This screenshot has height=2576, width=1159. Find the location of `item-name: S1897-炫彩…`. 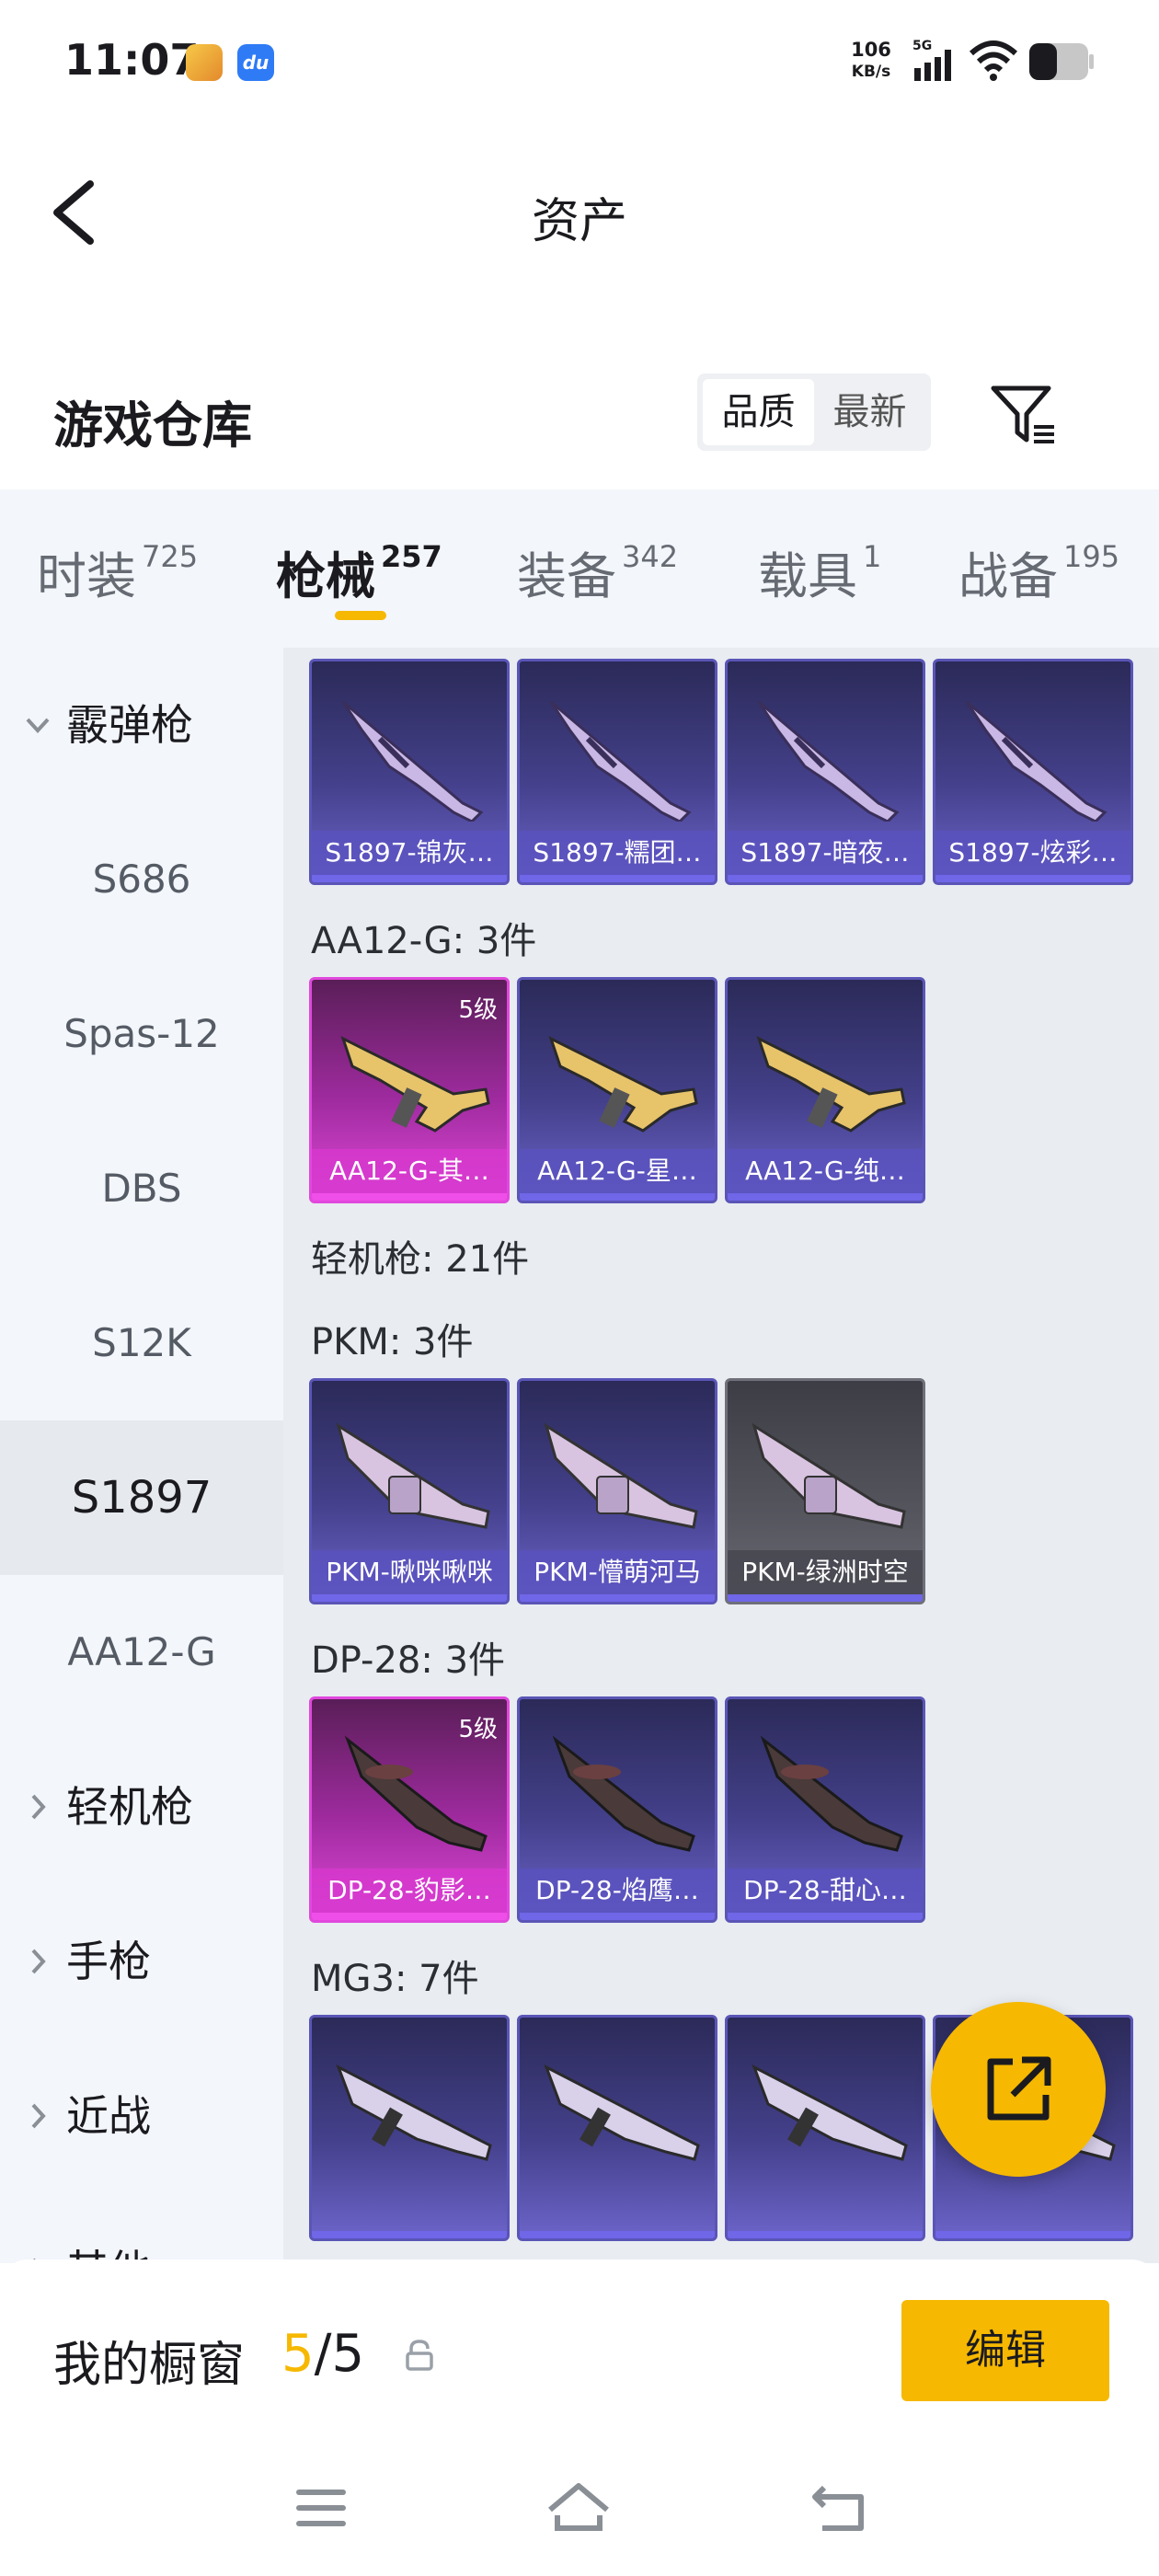

item-name: S1897-炫彩… is located at coordinates (1032, 853).